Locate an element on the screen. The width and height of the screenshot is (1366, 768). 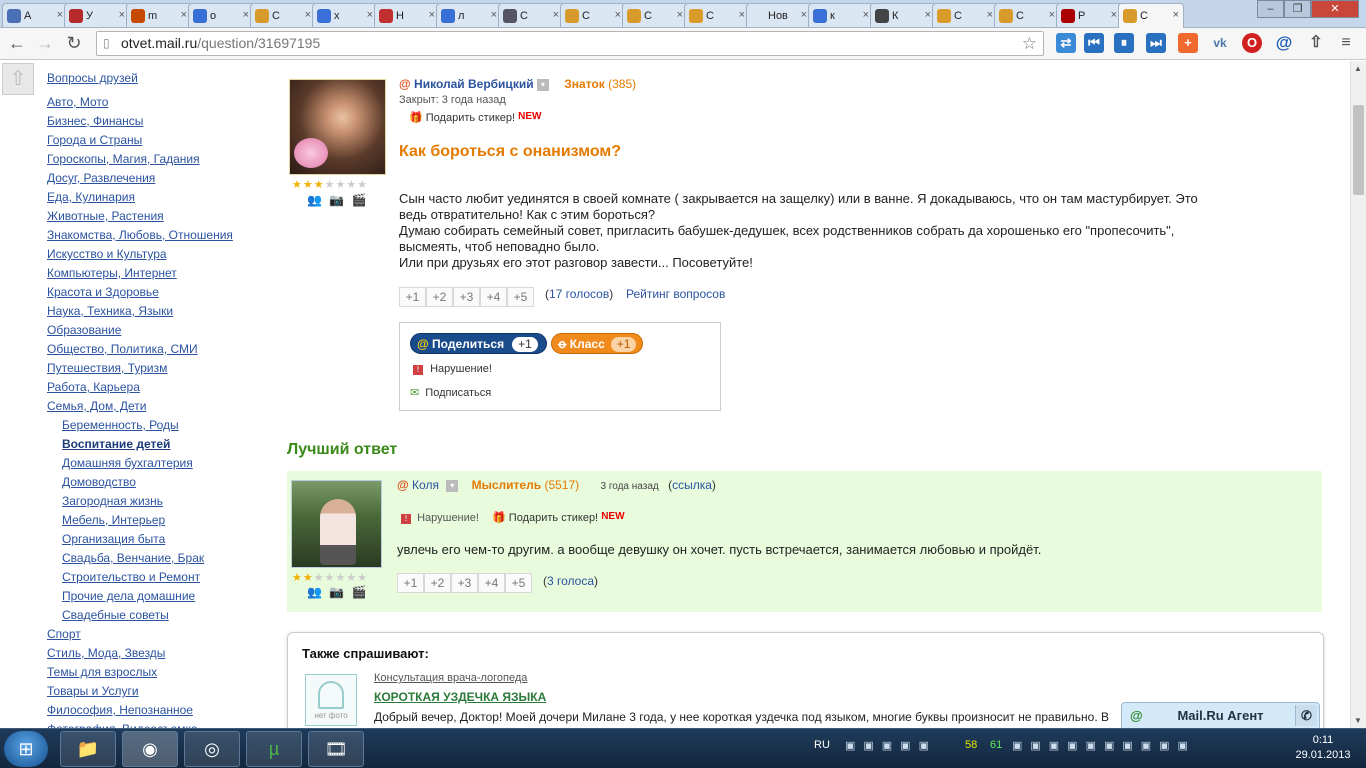
sidebar-item: Беременность, Роды is located at coordinates (174, 427).